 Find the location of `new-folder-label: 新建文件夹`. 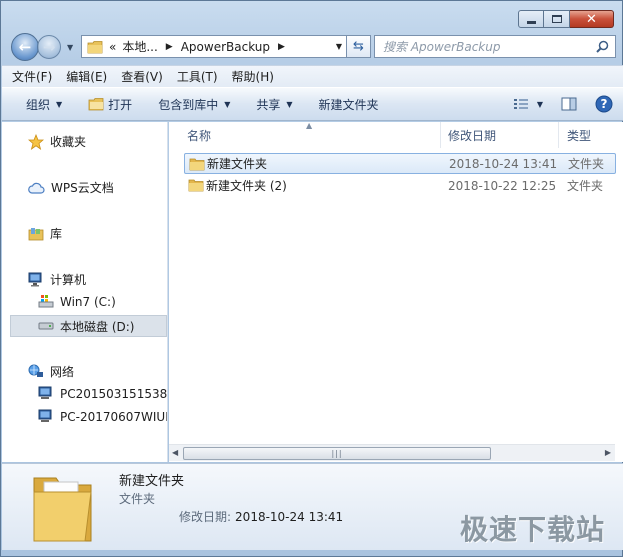

new-folder-label: 新建文件夹 is located at coordinates (348, 104).